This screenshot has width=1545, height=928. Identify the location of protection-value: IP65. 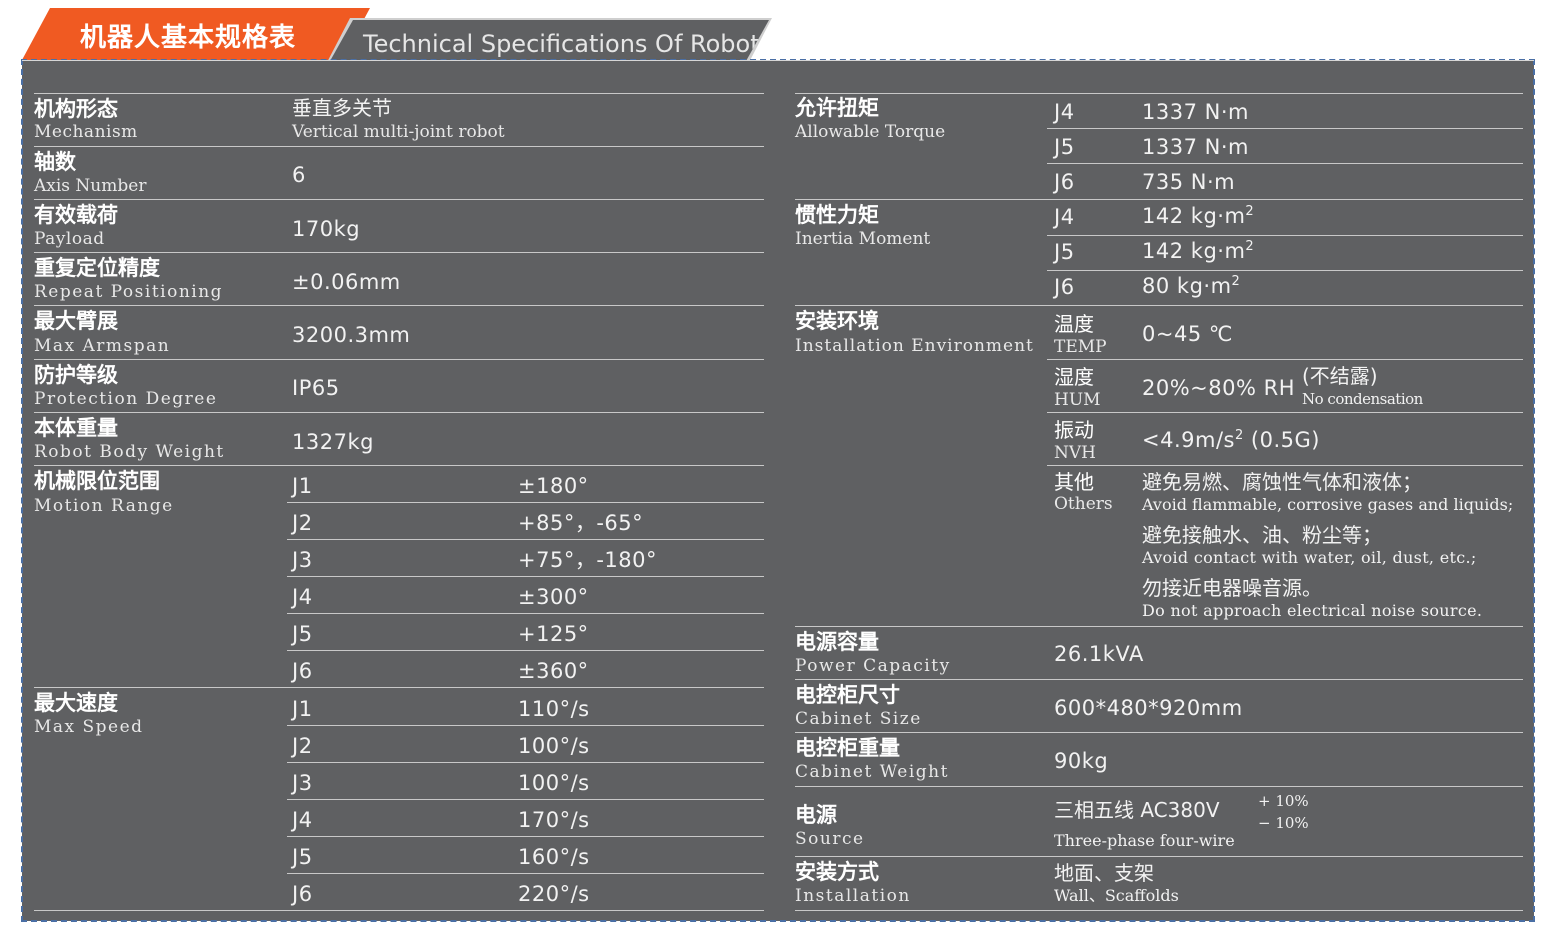
(316, 388).